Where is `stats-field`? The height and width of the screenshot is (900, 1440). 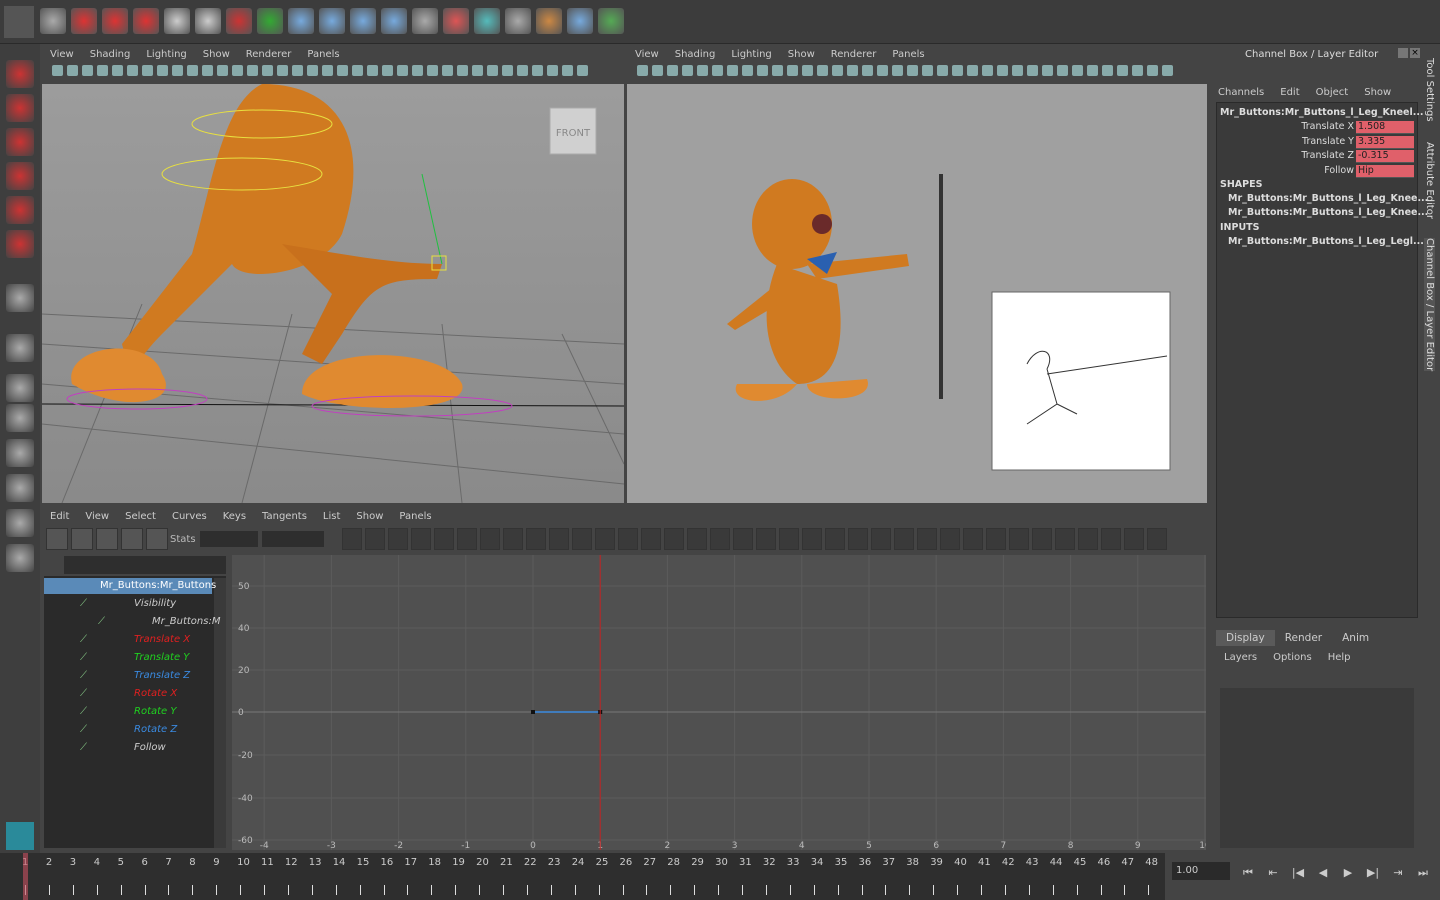
stats-field is located at coordinates (293, 539).